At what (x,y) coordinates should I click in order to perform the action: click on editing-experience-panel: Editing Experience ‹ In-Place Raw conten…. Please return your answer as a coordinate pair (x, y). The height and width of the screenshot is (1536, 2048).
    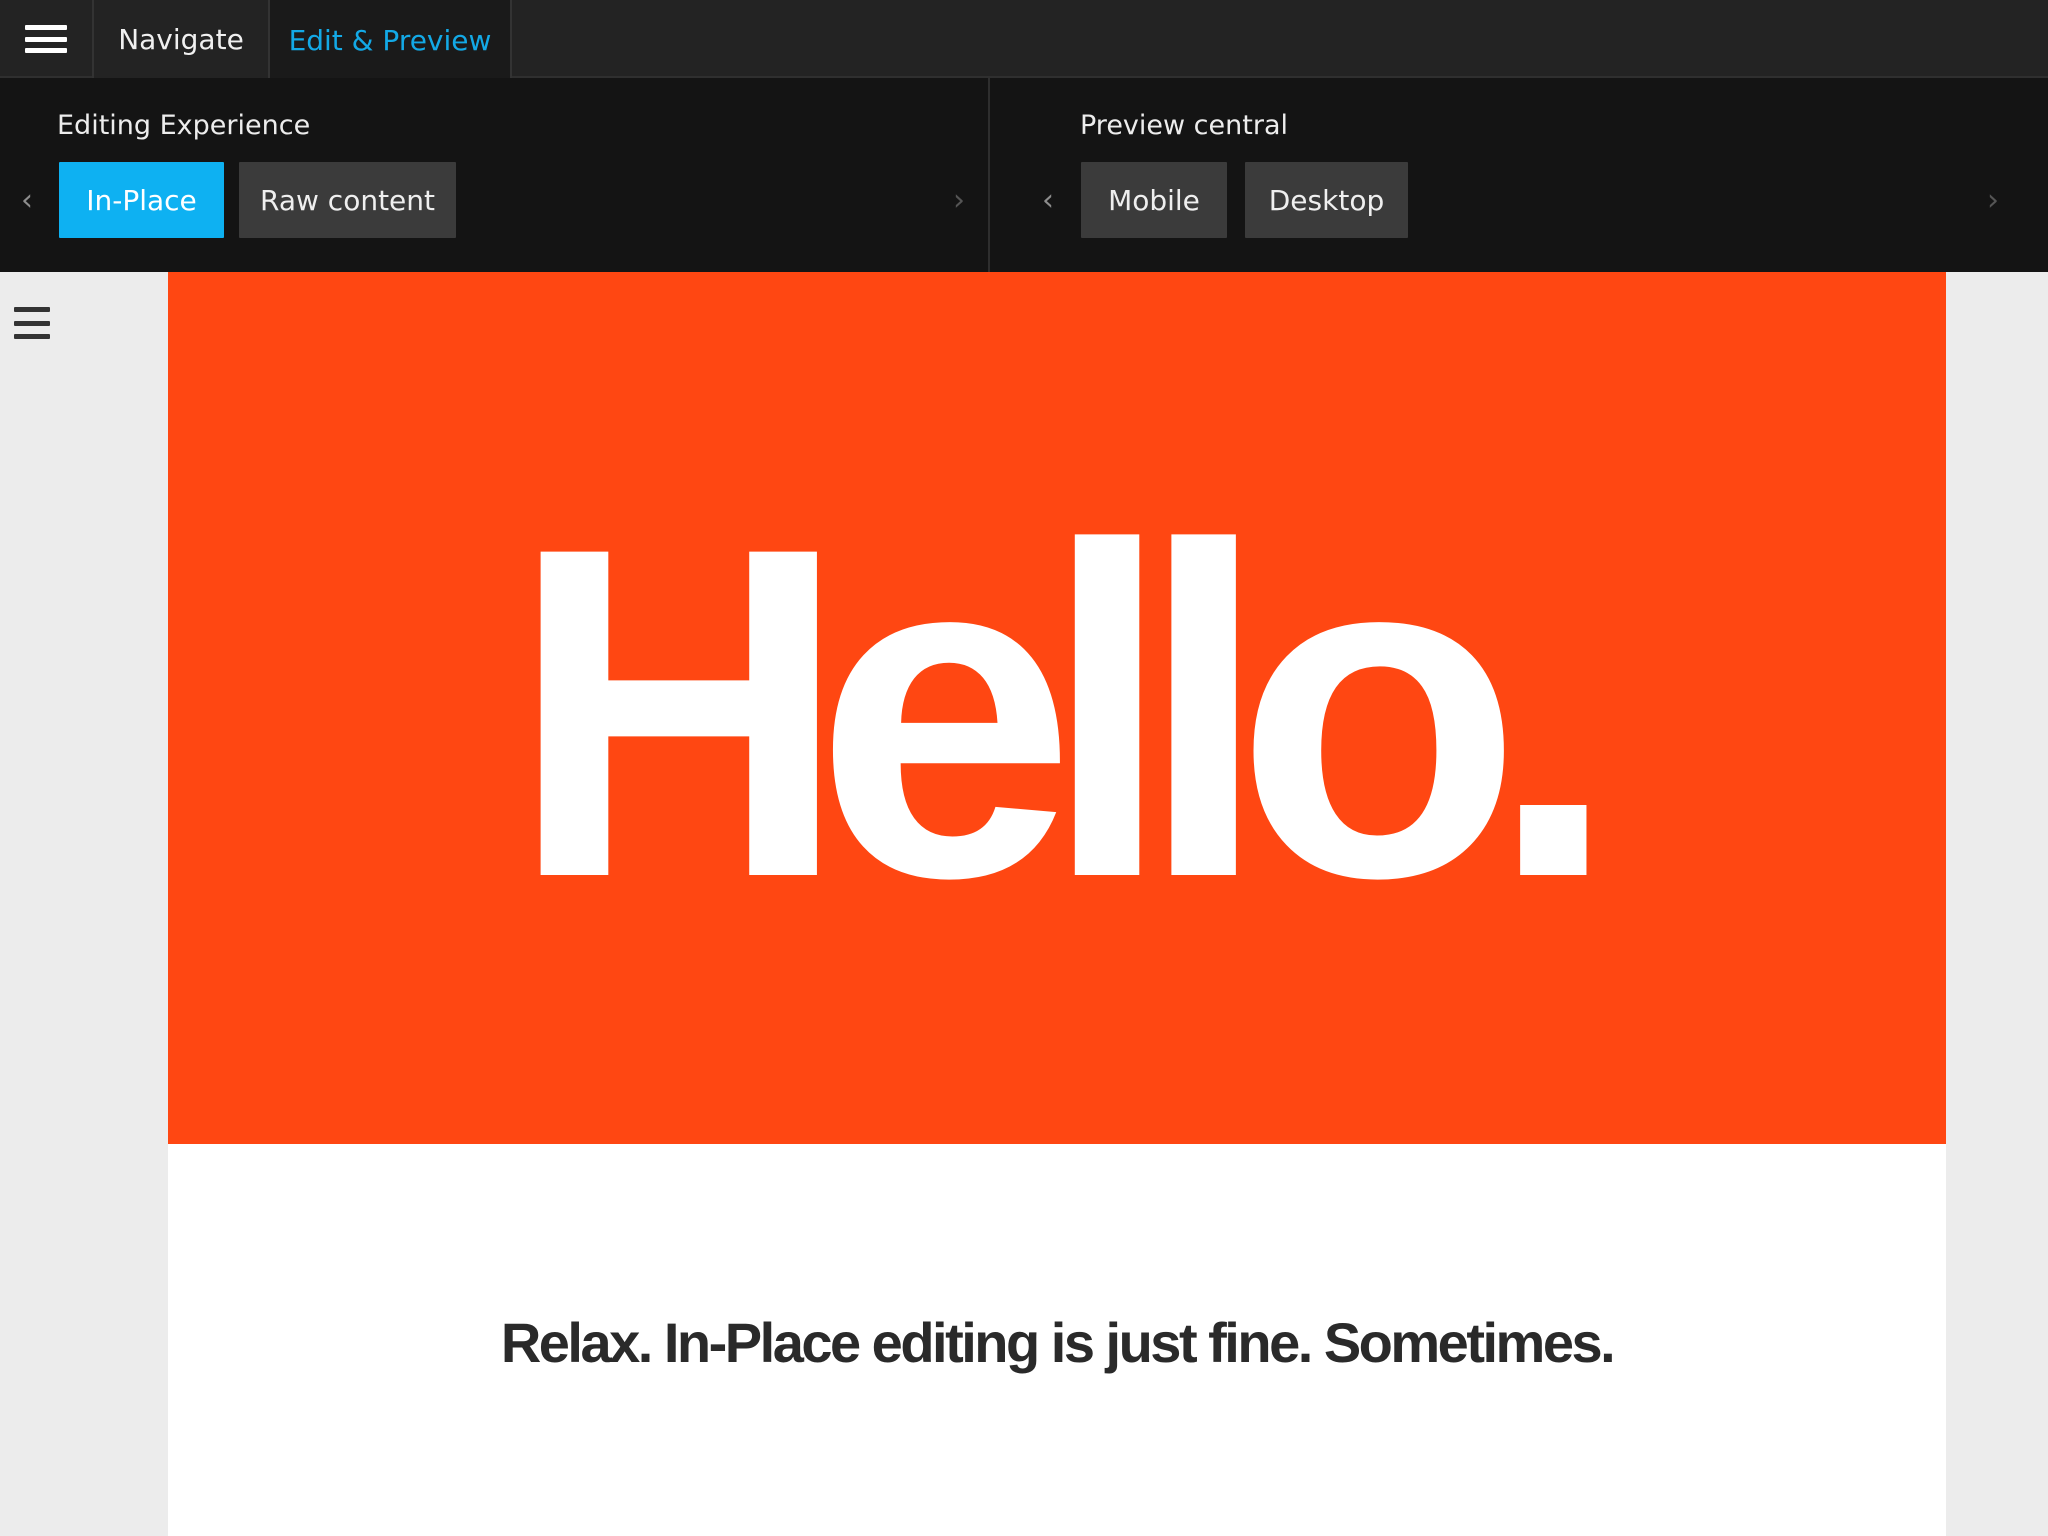
    Looking at the image, I should click on (495, 175).